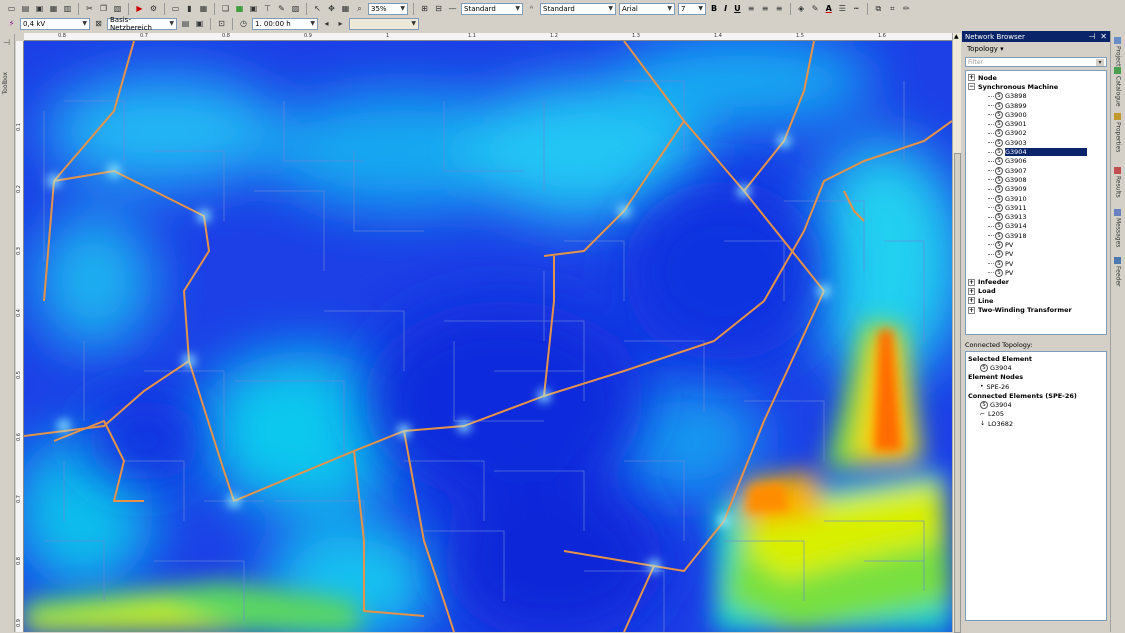 The width and height of the screenshot is (1125, 633). Describe the element at coordinates (1037, 282) in the screenshot. I see `tree-group-infeeder: + Infeeder` at that location.